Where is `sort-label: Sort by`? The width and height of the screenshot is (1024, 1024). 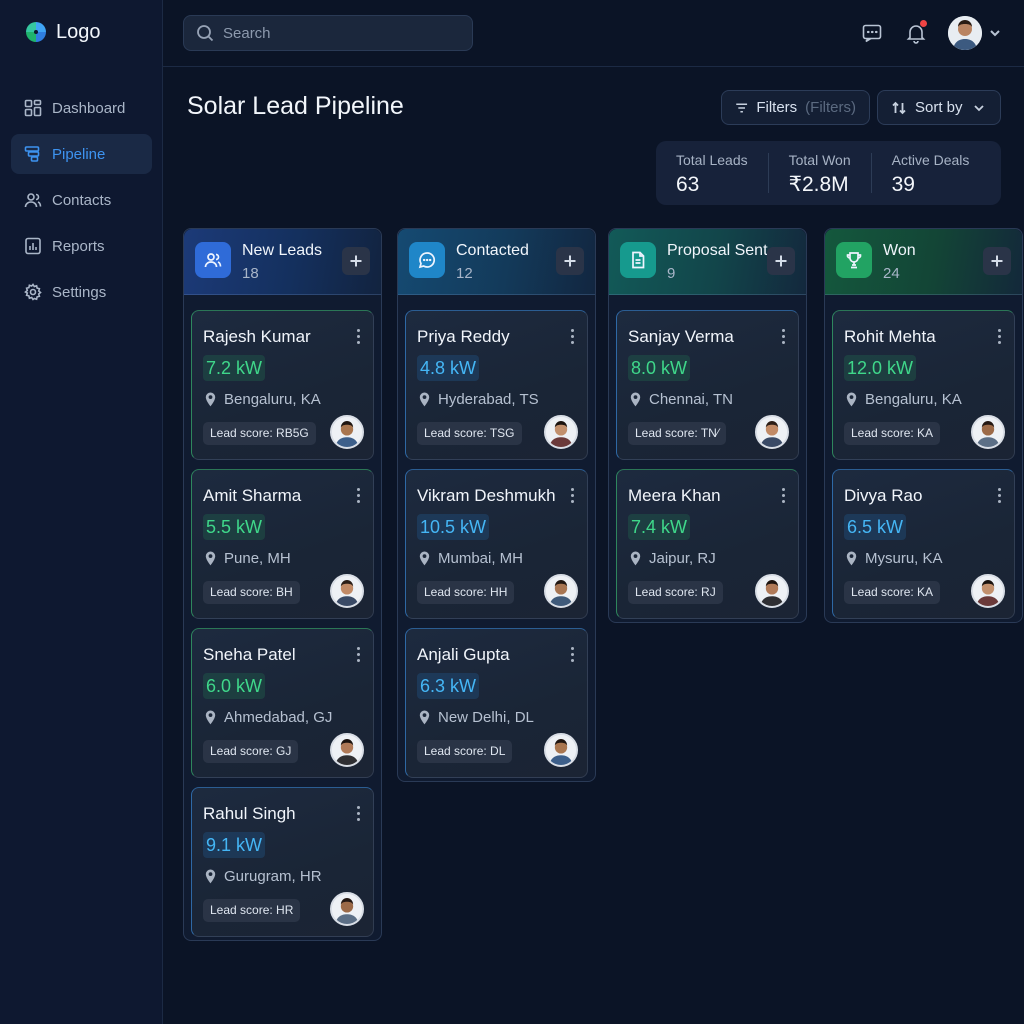 sort-label: Sort by is located at coordinates (939, 107).